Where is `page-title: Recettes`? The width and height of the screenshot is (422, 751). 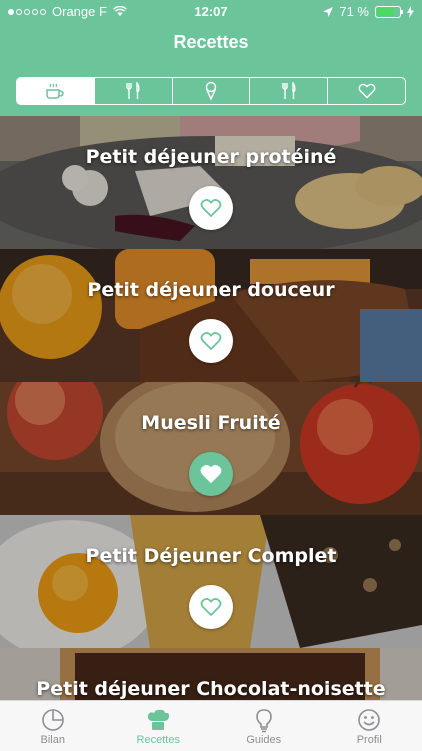 page-title: Recettes is located at coordinates (211, 42).